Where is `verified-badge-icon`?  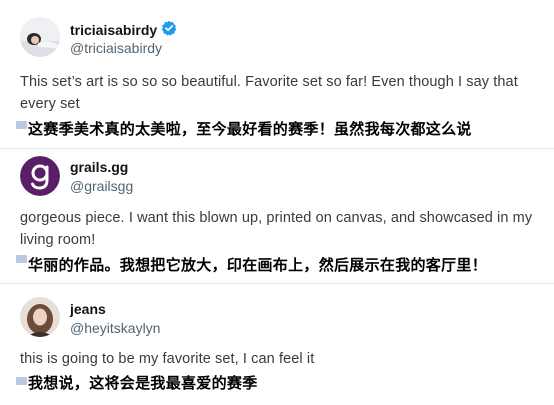
verified-badge-icon is located at coordinates (169, 29).